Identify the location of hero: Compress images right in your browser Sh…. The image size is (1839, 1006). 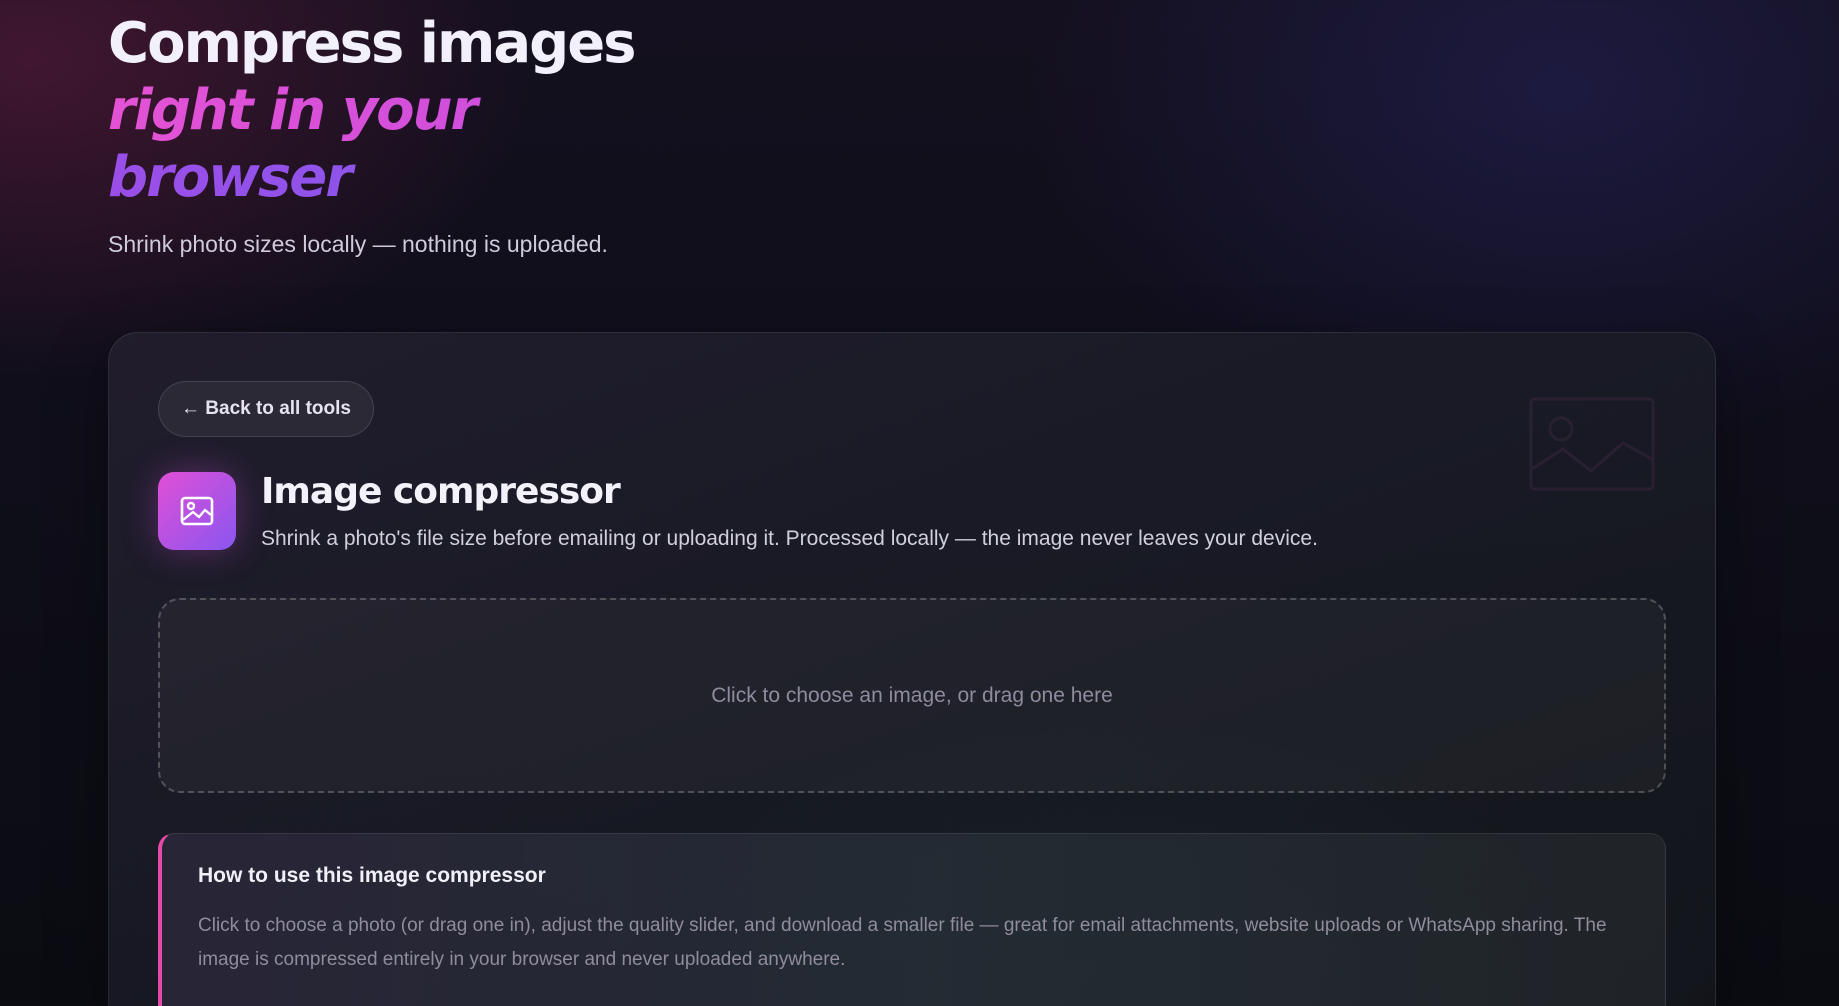
(558, 134).